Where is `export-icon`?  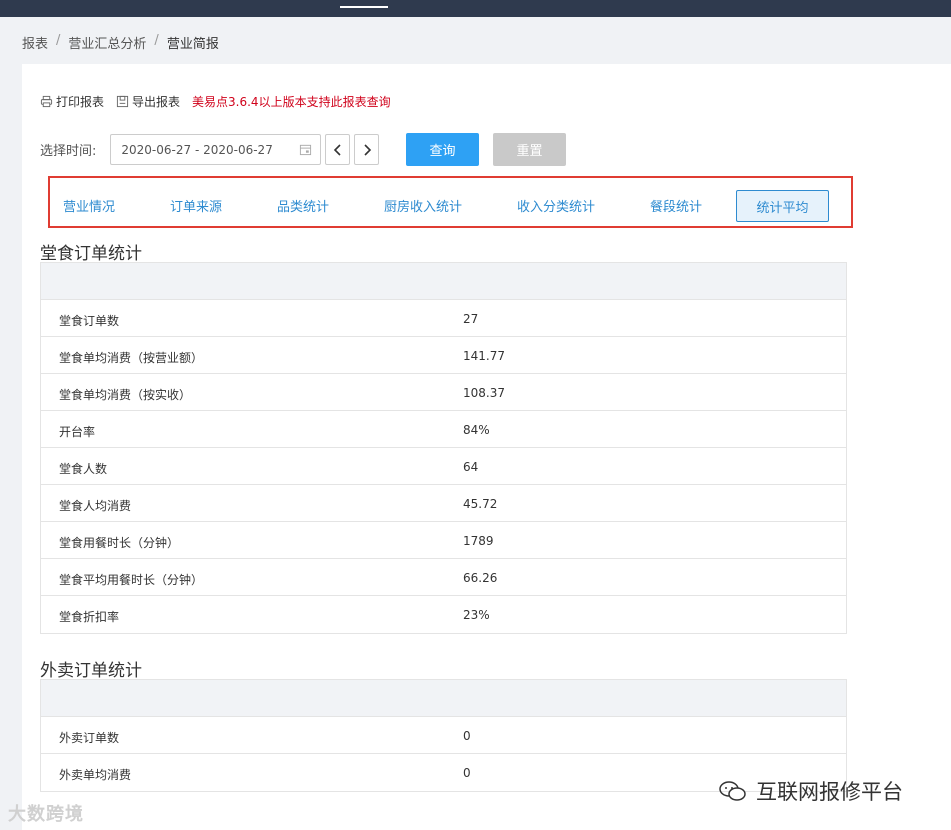
export-icon is located at coordinates (122, 101).